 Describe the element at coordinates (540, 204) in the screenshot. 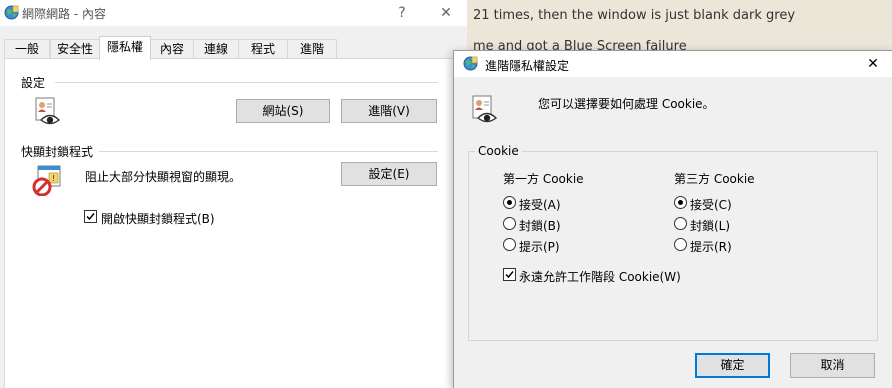

I see `first-party-accept-label: 接受(A)` at that location.